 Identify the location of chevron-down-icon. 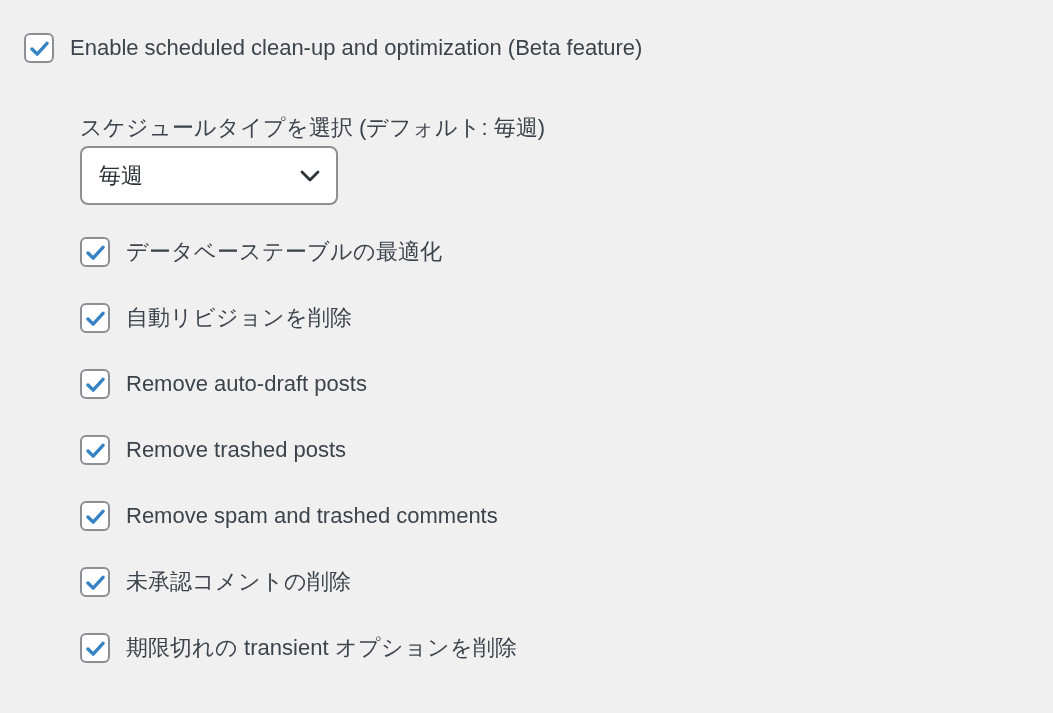
(310, 175).